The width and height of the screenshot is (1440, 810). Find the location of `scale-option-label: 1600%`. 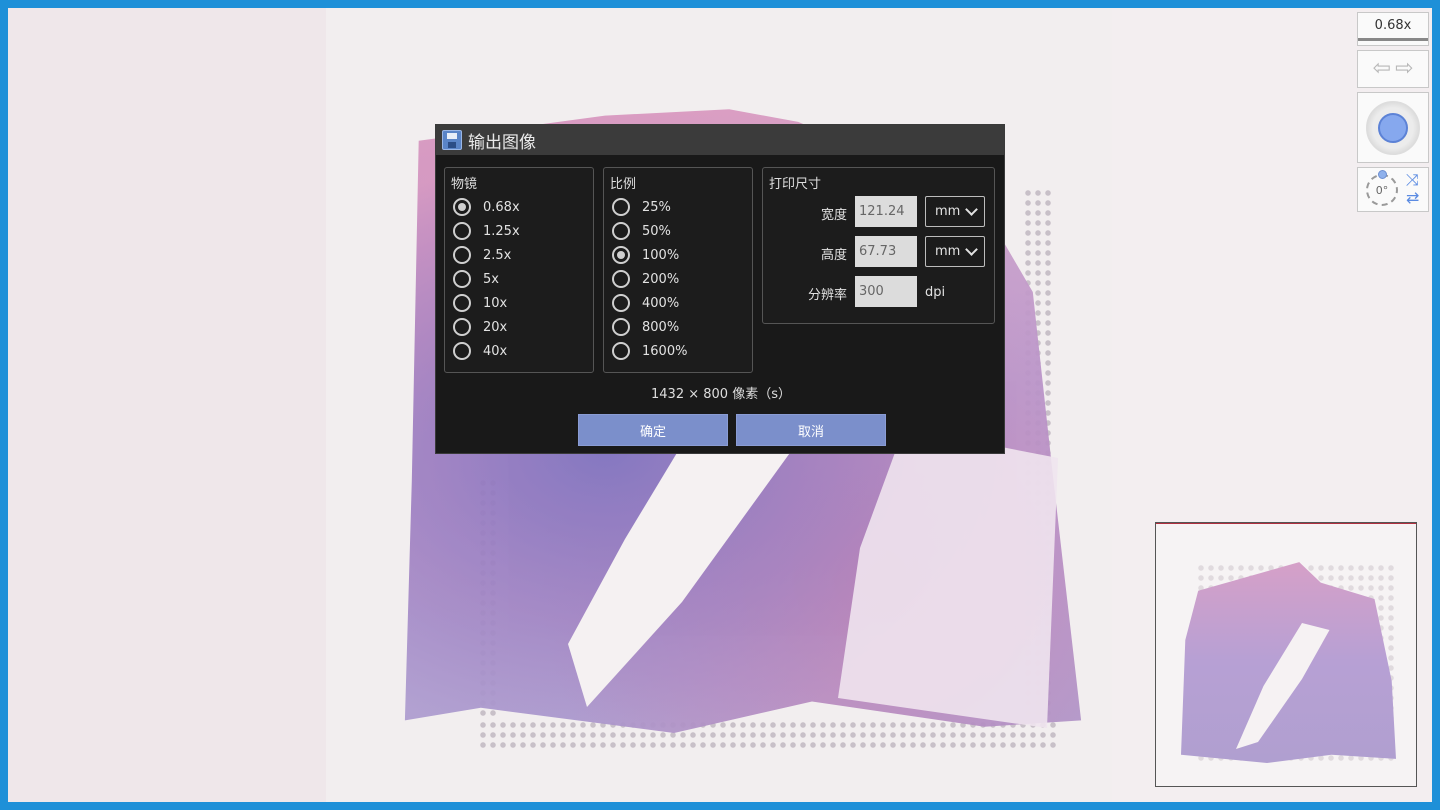

scale-option-label: 1600% is located at coordinates (665, 351).